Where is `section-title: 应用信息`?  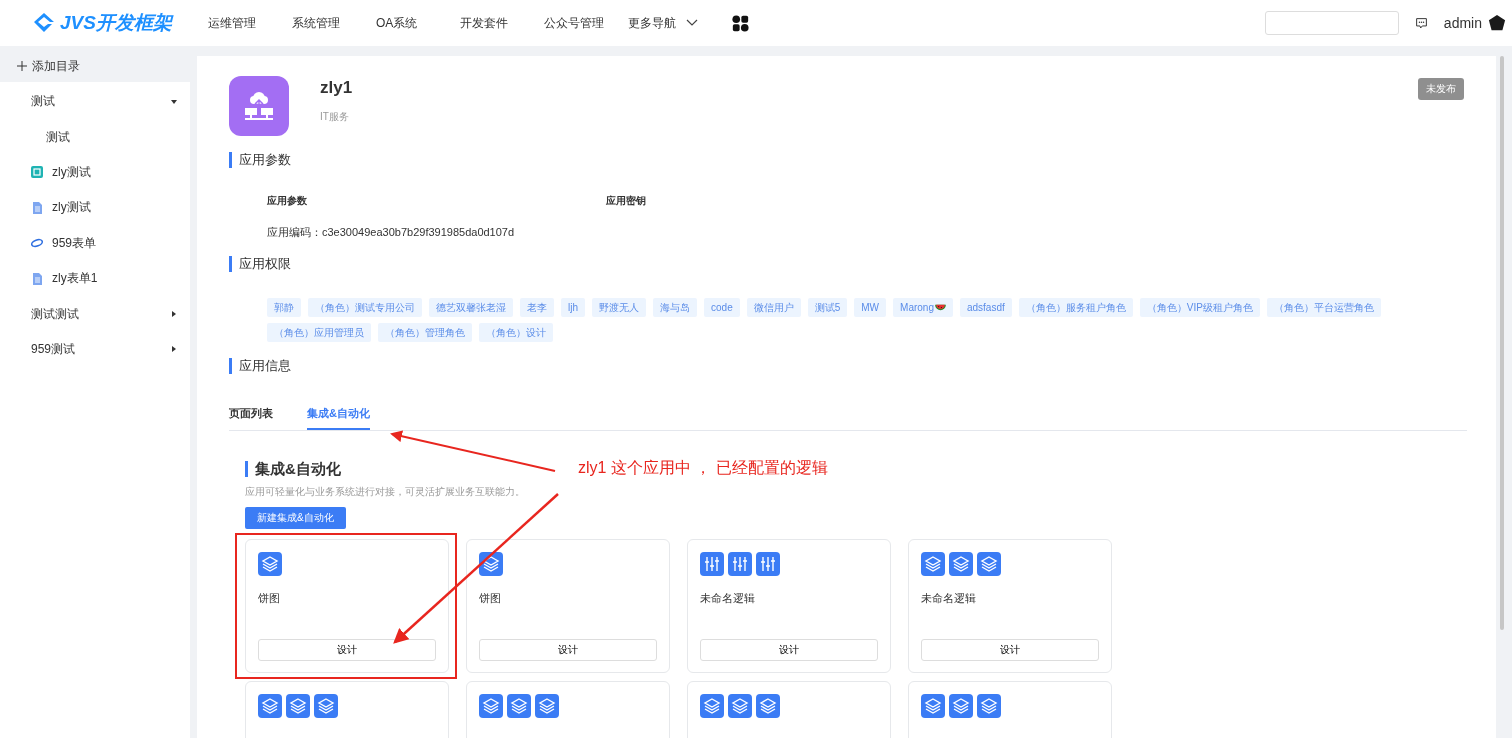
section-title: 应用信息 is located at coordinates (846, 366).